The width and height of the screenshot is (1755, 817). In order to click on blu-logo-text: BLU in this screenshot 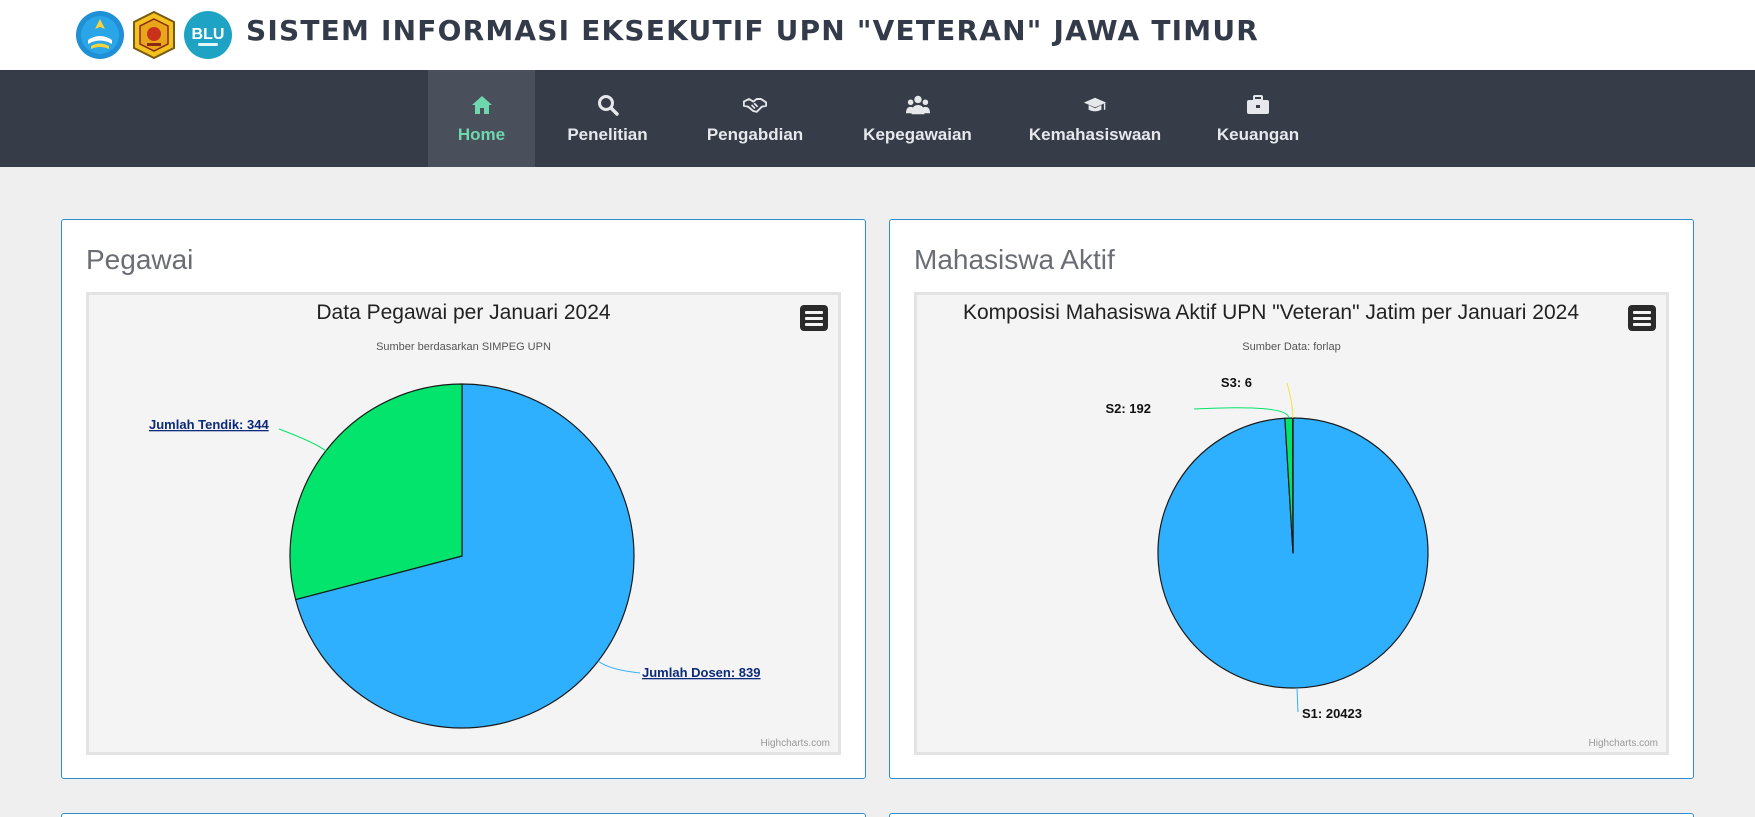, I will do `click(208, 34)`.